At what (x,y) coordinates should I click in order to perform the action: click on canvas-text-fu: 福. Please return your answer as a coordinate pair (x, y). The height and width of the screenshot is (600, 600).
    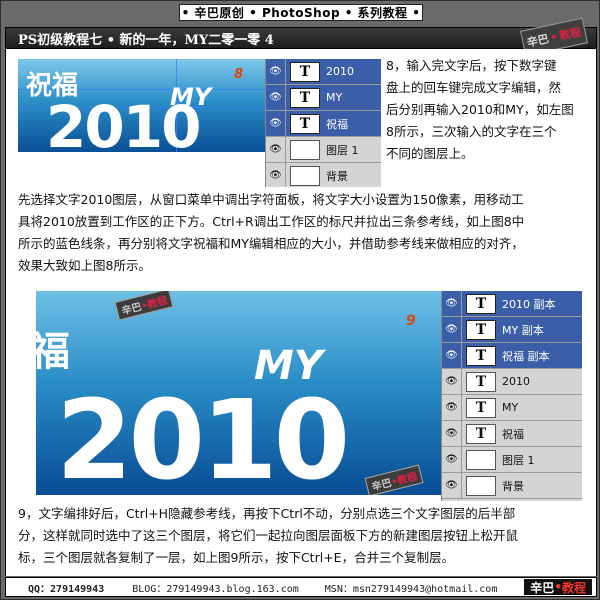
    Looking at the image, I should click on (53, 352).